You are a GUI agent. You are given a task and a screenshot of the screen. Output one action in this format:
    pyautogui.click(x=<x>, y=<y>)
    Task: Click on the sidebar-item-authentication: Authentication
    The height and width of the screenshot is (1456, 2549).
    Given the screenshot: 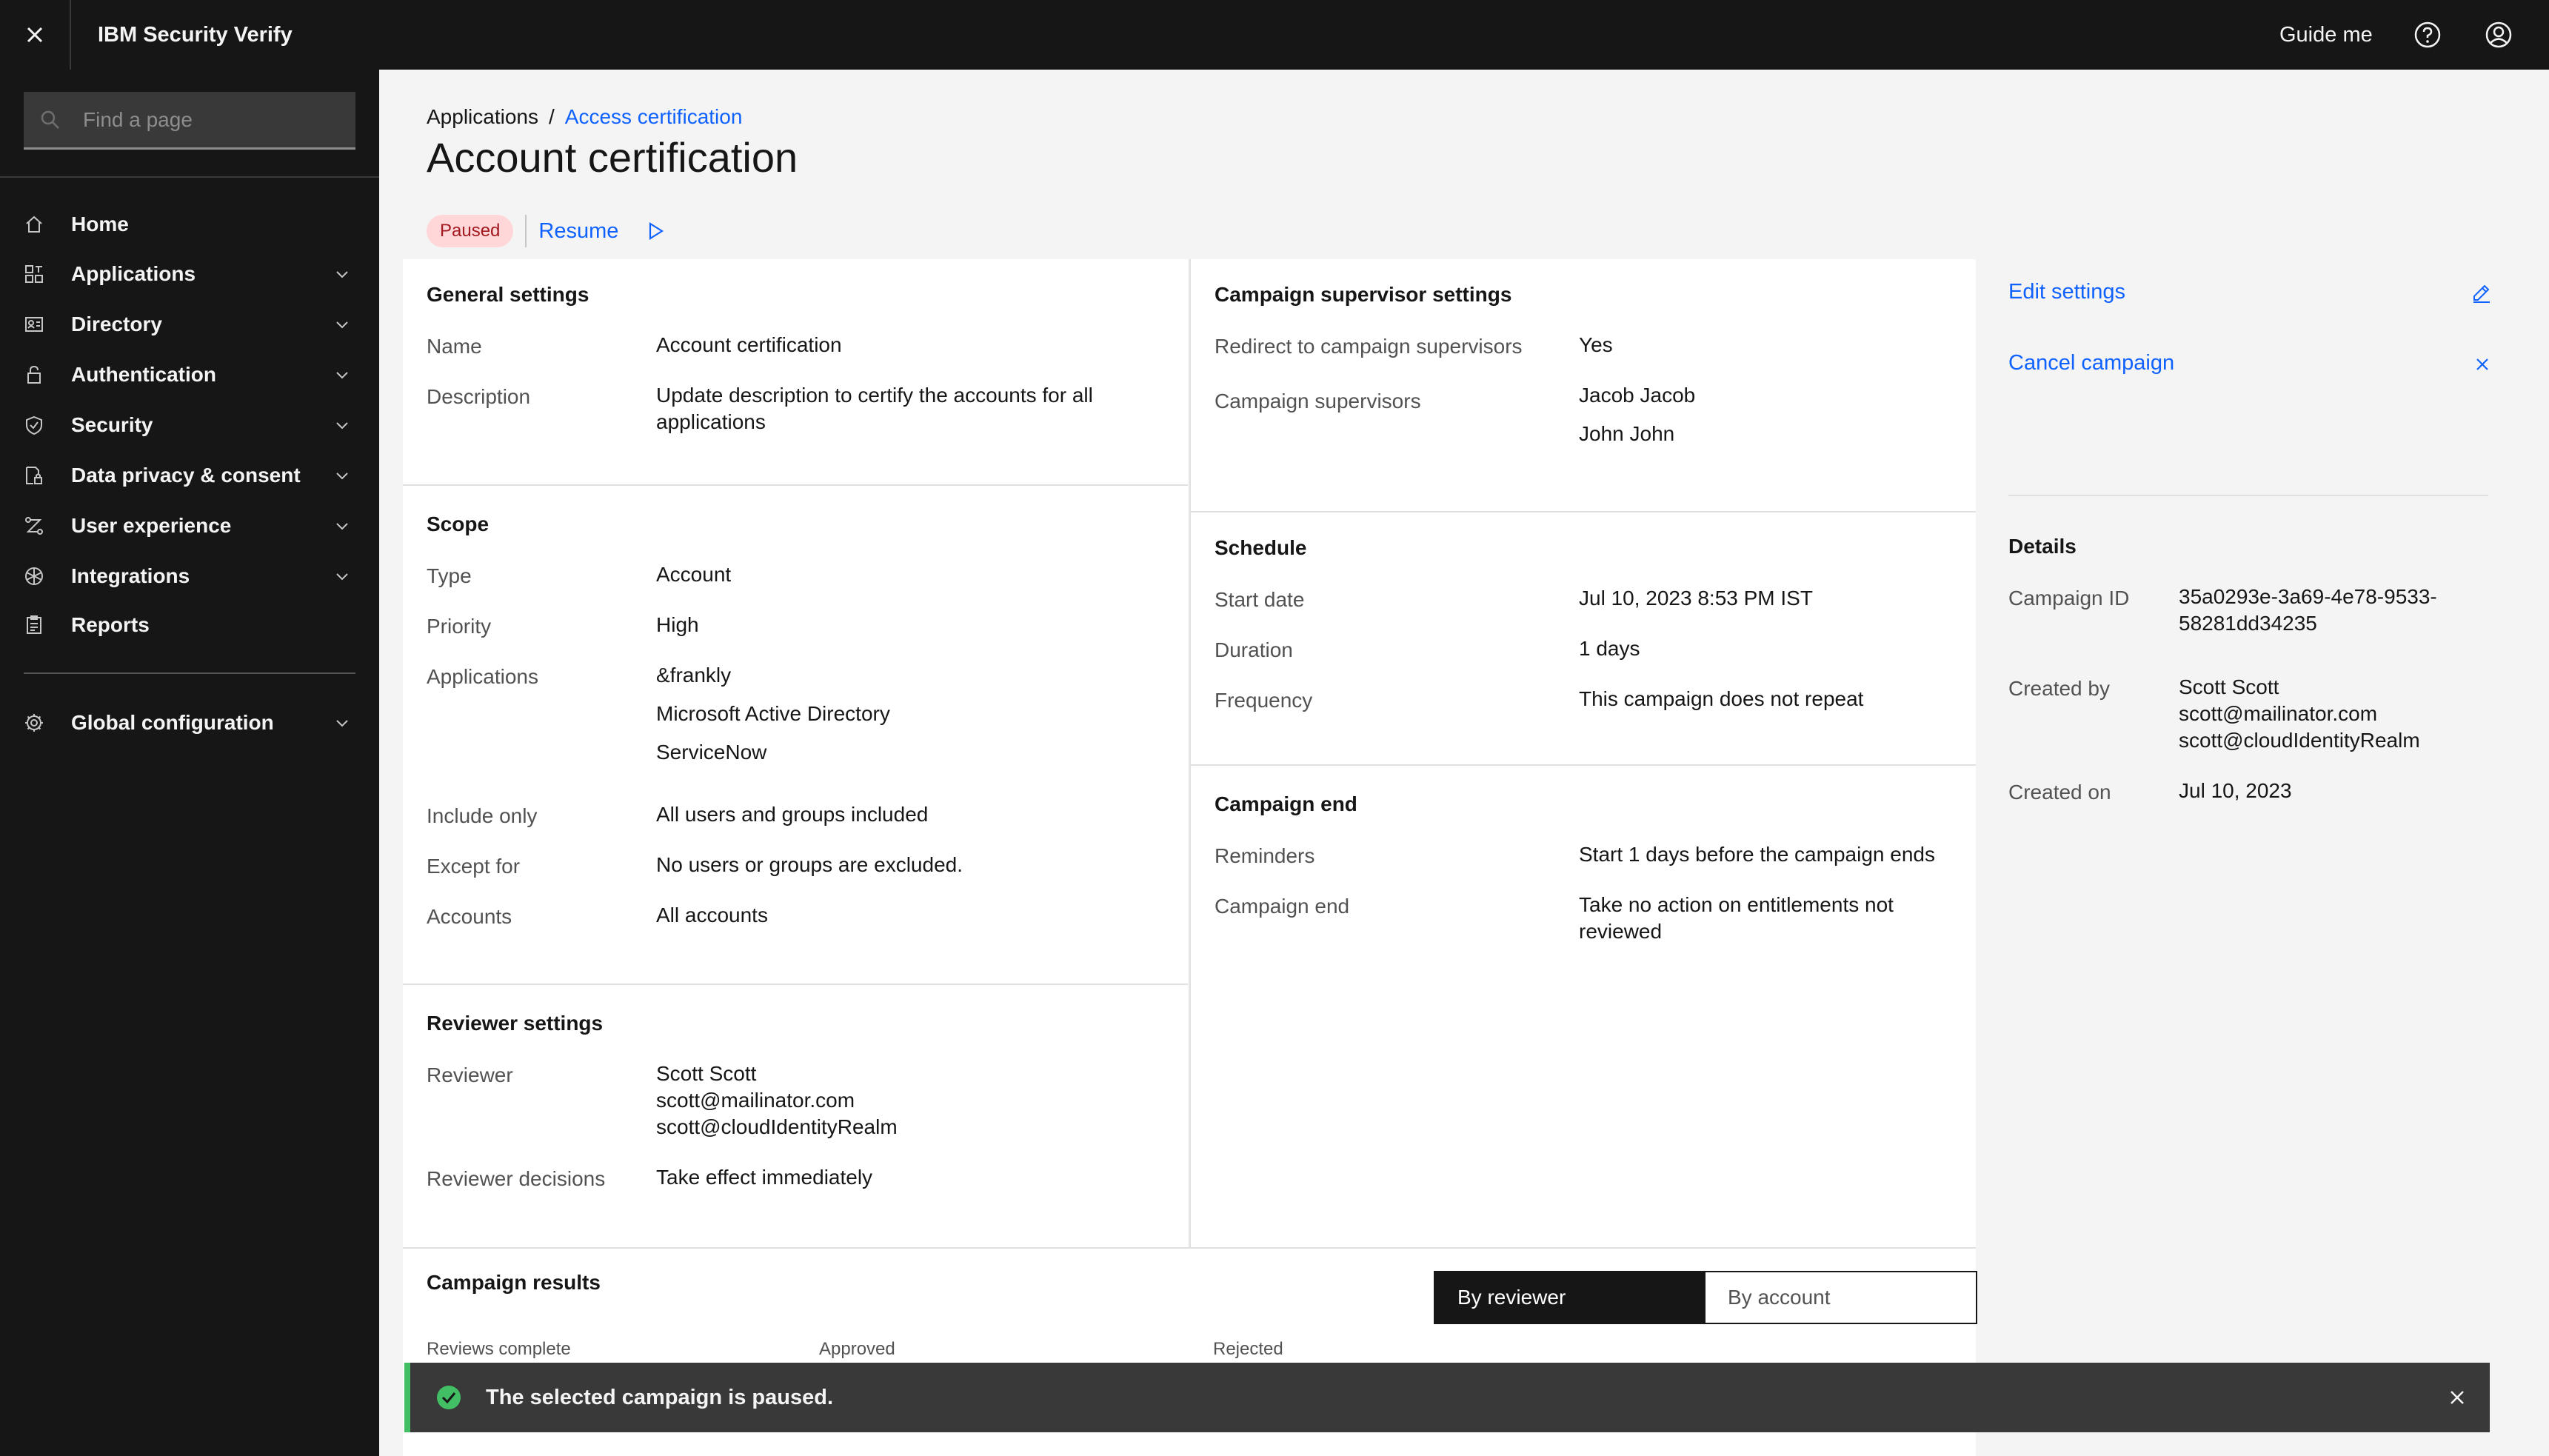 What is the action you would take?
    pyautogui.click(x=189, y=374)
    